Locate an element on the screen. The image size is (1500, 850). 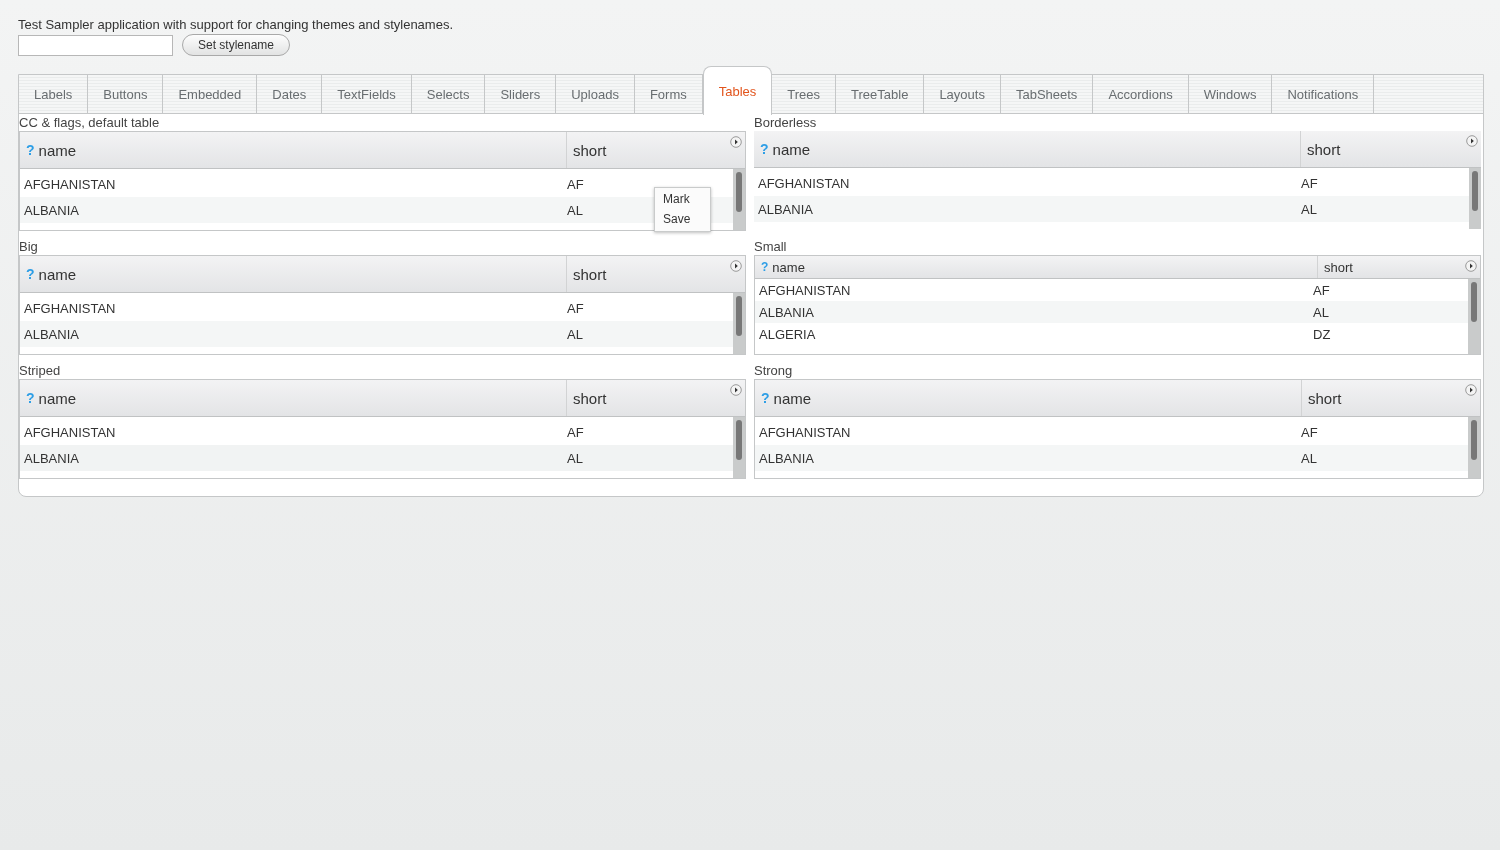
intro-text: Test Sampler application with support for changing themes and stylenames. is located at coordinates (236, 24).